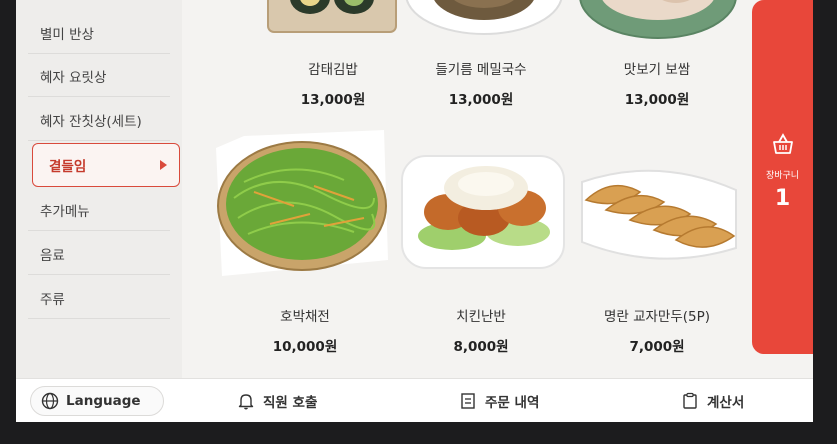 The width and height of the screenshot is (837, 444). Describe the element at coordinates (99, 298) in the screenshot. I see `category-item-alcohol: 주류` at that location.